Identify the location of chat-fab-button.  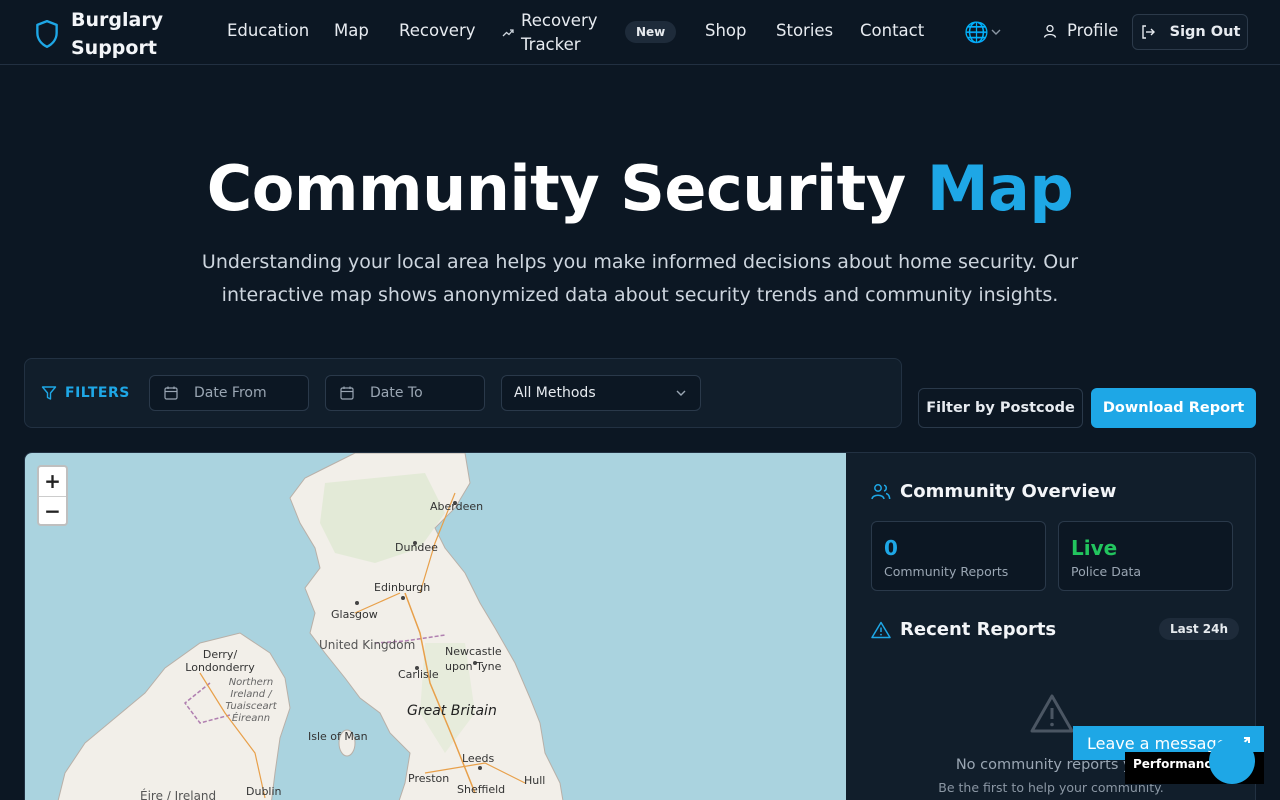
(1232, 761).